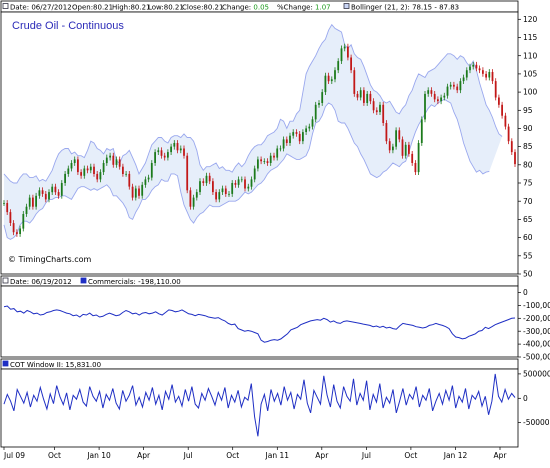 The image size is (550, 468). I want to click on commercials-series-marker, so click(83, 280).